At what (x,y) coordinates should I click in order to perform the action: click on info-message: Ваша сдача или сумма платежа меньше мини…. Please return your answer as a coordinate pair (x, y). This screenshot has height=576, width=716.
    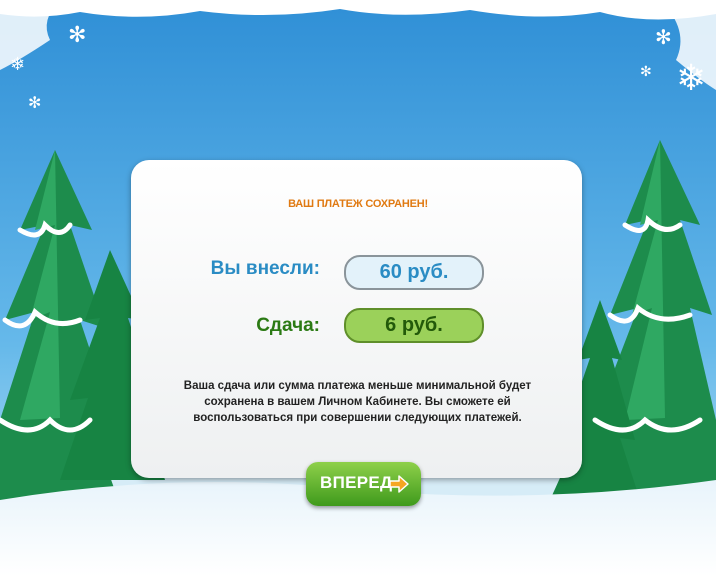
    Looking at the image, I should click on (357, 402).